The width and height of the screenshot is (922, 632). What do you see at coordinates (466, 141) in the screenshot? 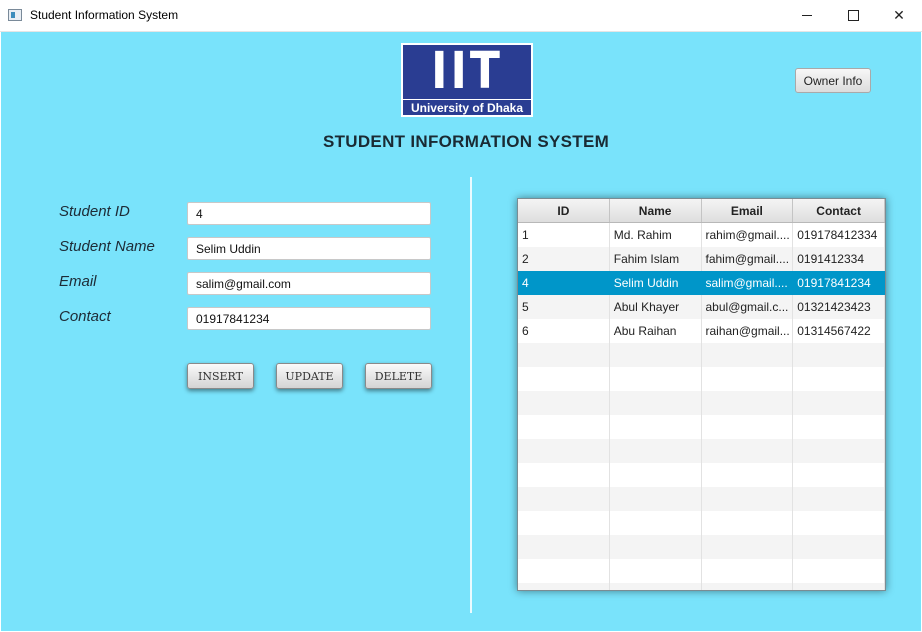
I see `page-title: STUDENT INFORMATION SYSTEM` at bounding box center [466, 141].